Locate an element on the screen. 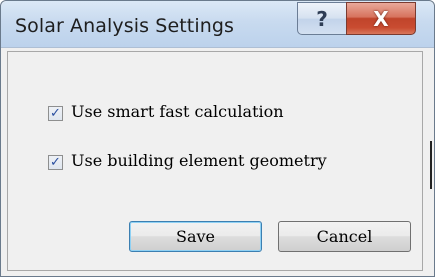 This screenshot has height=277, width=435. building-element-geometry-option: ✓ Use building element geometry is located at coordinates (187, 160).